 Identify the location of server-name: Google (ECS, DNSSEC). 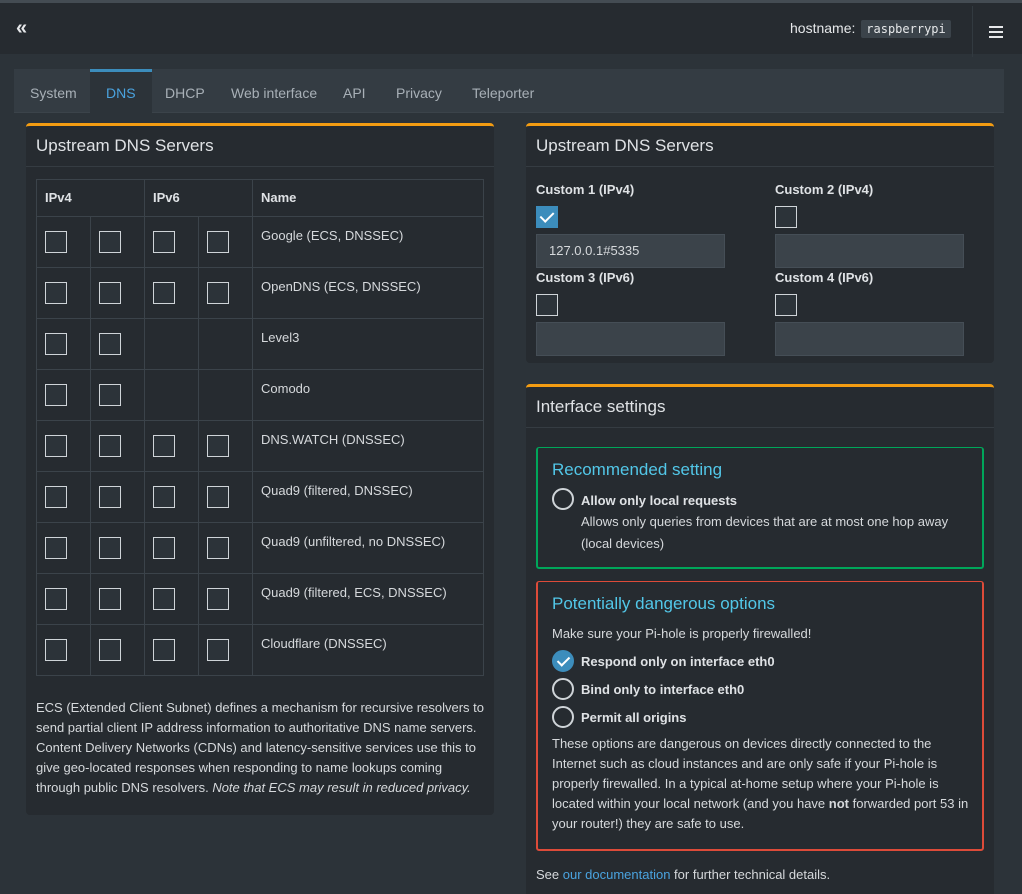
(368, 242).